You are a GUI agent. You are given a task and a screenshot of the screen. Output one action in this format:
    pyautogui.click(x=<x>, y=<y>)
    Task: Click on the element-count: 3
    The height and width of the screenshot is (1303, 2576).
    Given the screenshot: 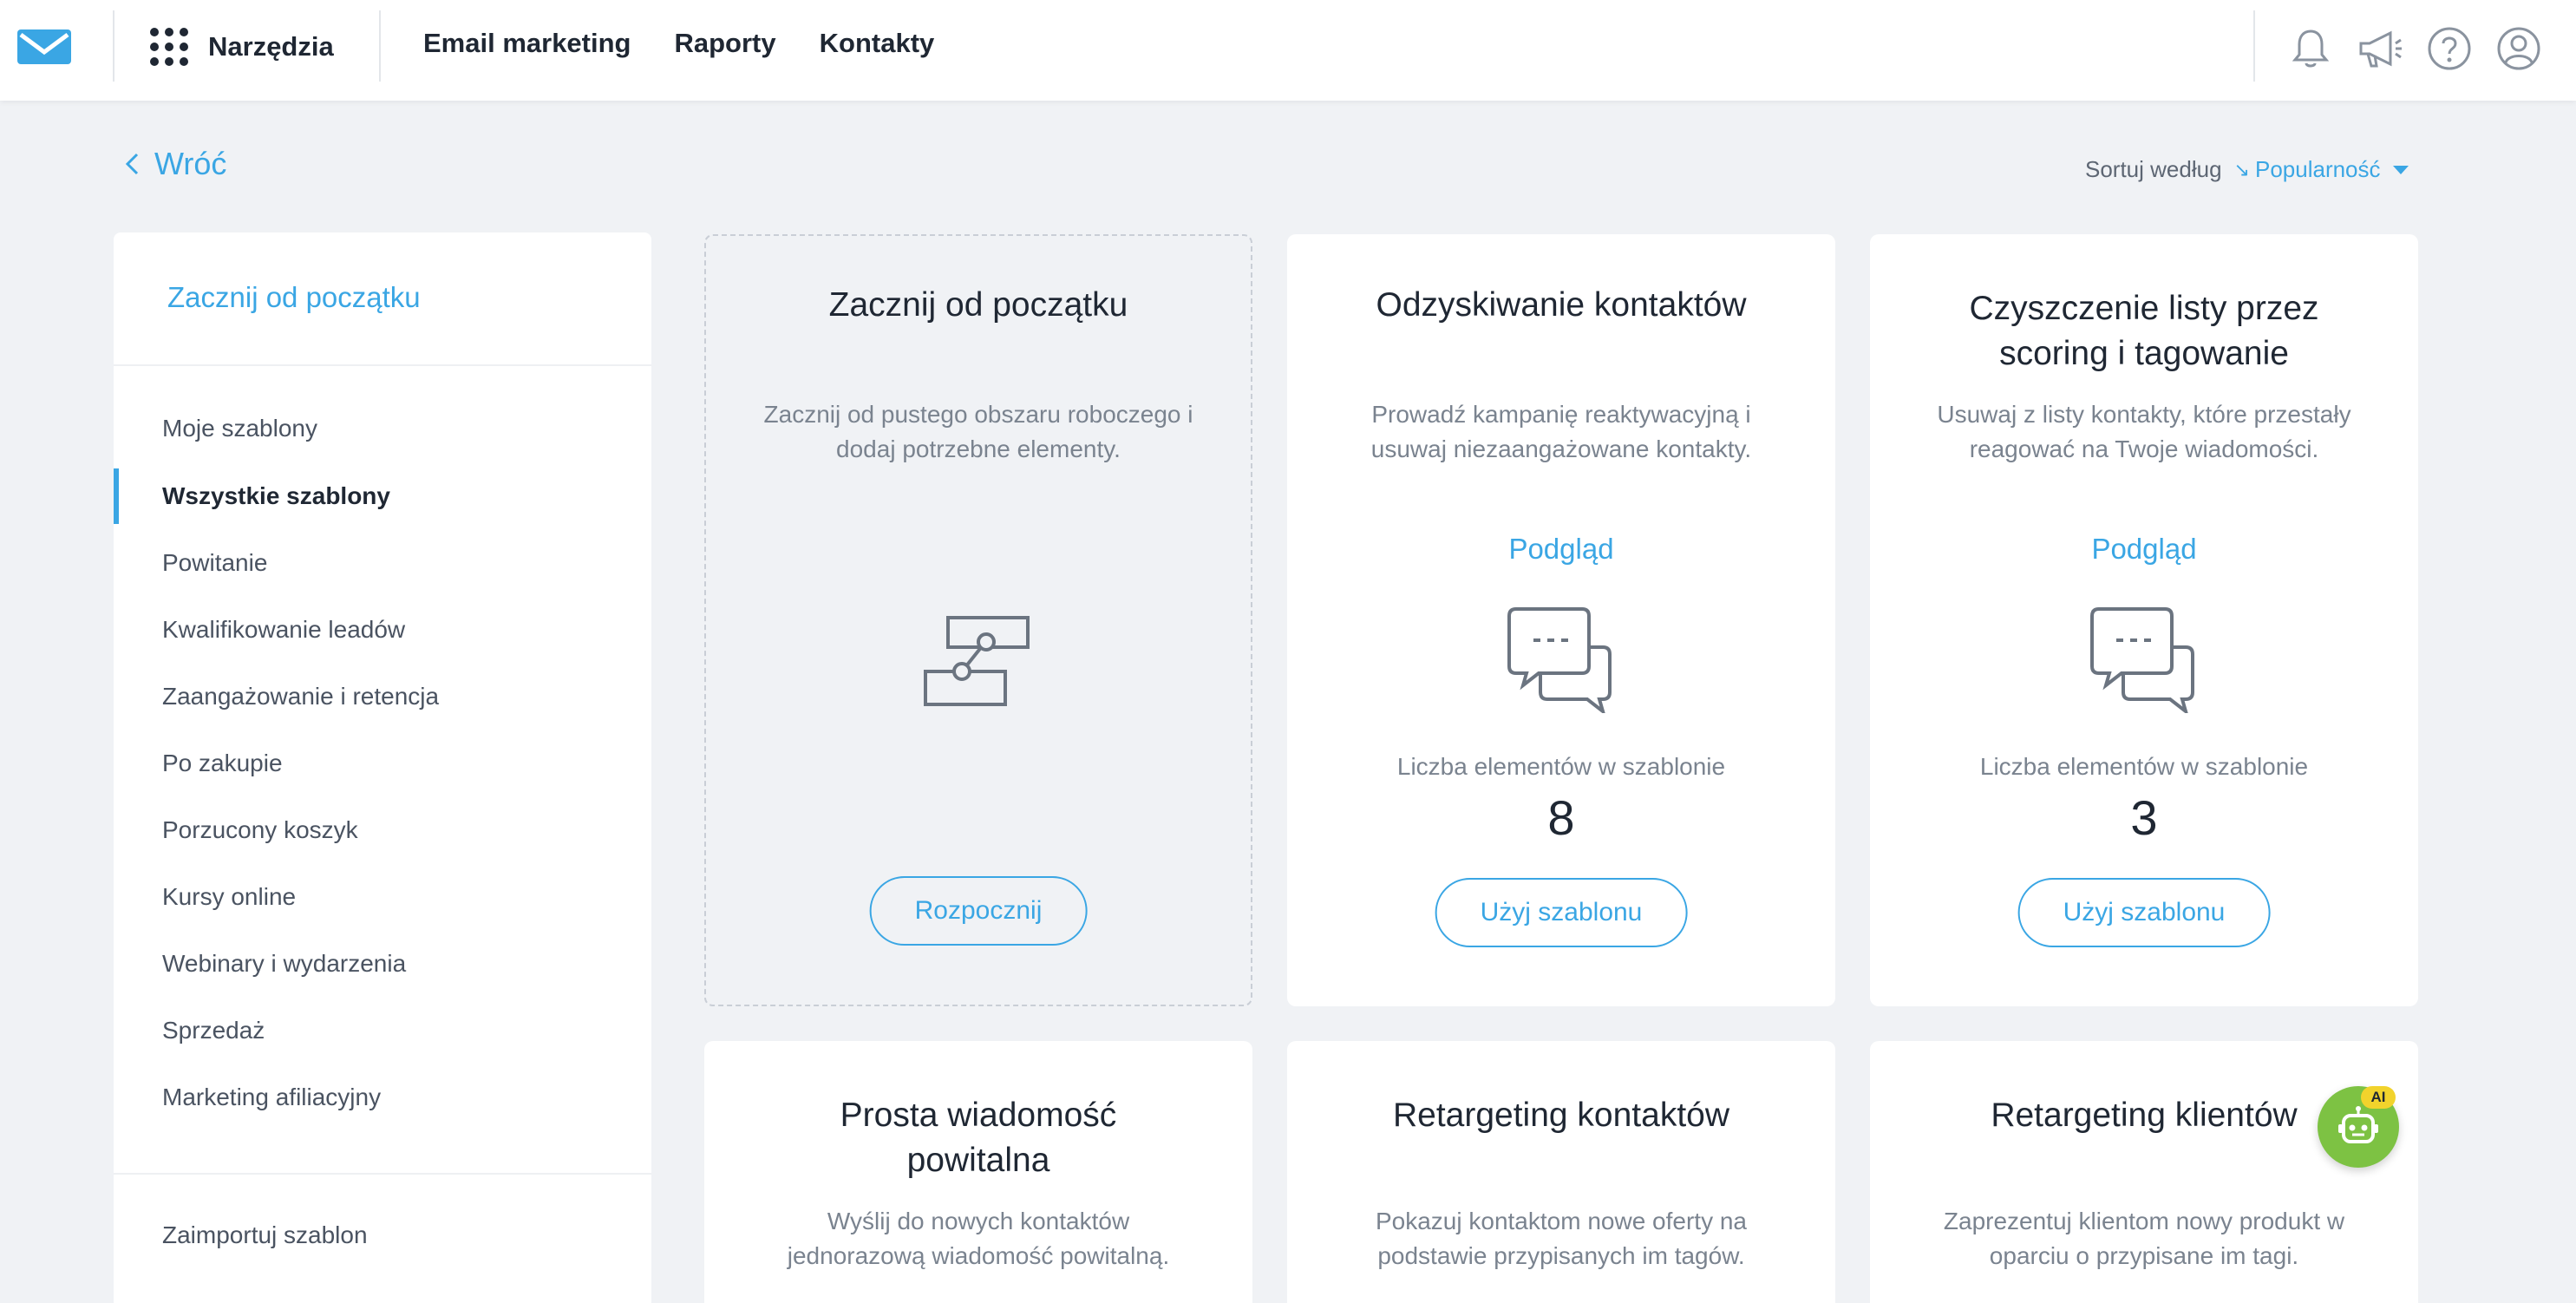 What is the action you would take?
    pyautogui.click(x=2144, y=818)
    